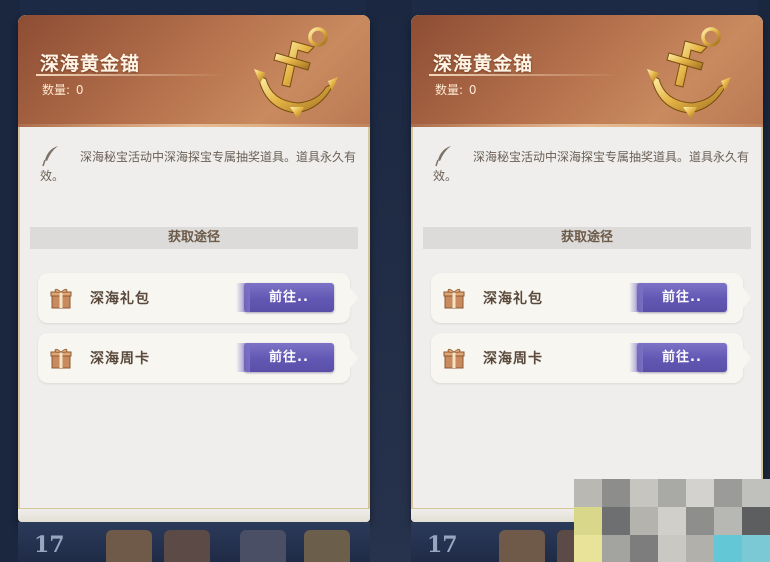 This screenshot has height=562, width=770. Describe the element at coordinates (672, 520) in the screenshot. I see `pixelated-watermark` at that location.